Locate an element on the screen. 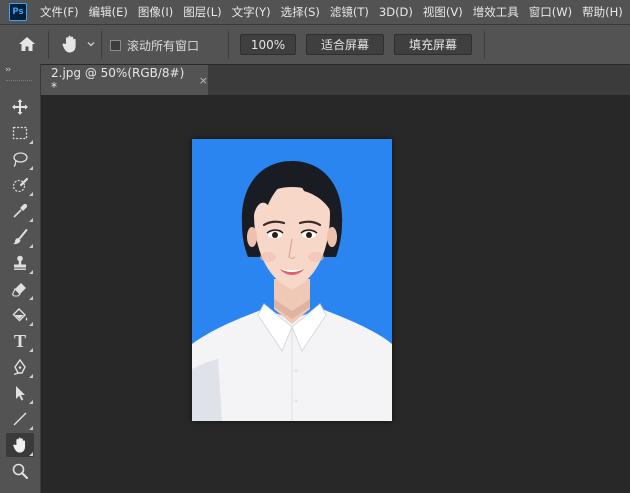 The height and width of the screenshot is (493, 630). clone-stamp-tool is located at coordinates (20, 263).